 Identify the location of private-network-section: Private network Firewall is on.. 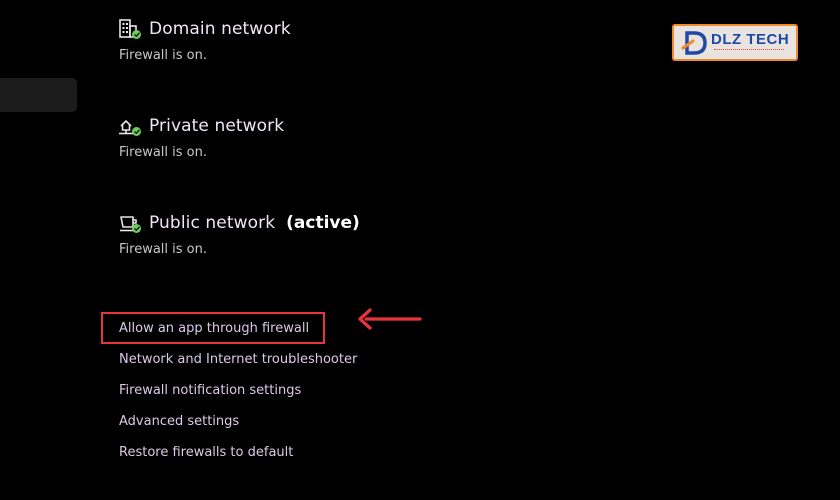
(201, 136).